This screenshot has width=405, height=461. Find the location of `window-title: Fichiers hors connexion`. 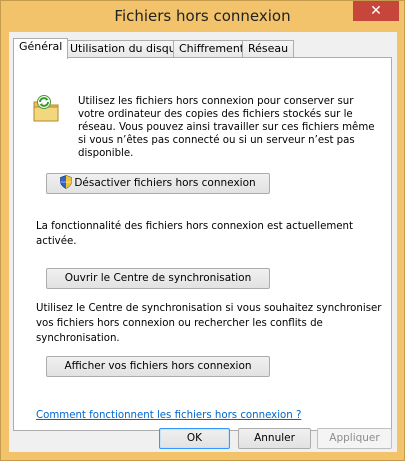

window-title: Fichiers hors connexion is located at coordinates (202, 16).